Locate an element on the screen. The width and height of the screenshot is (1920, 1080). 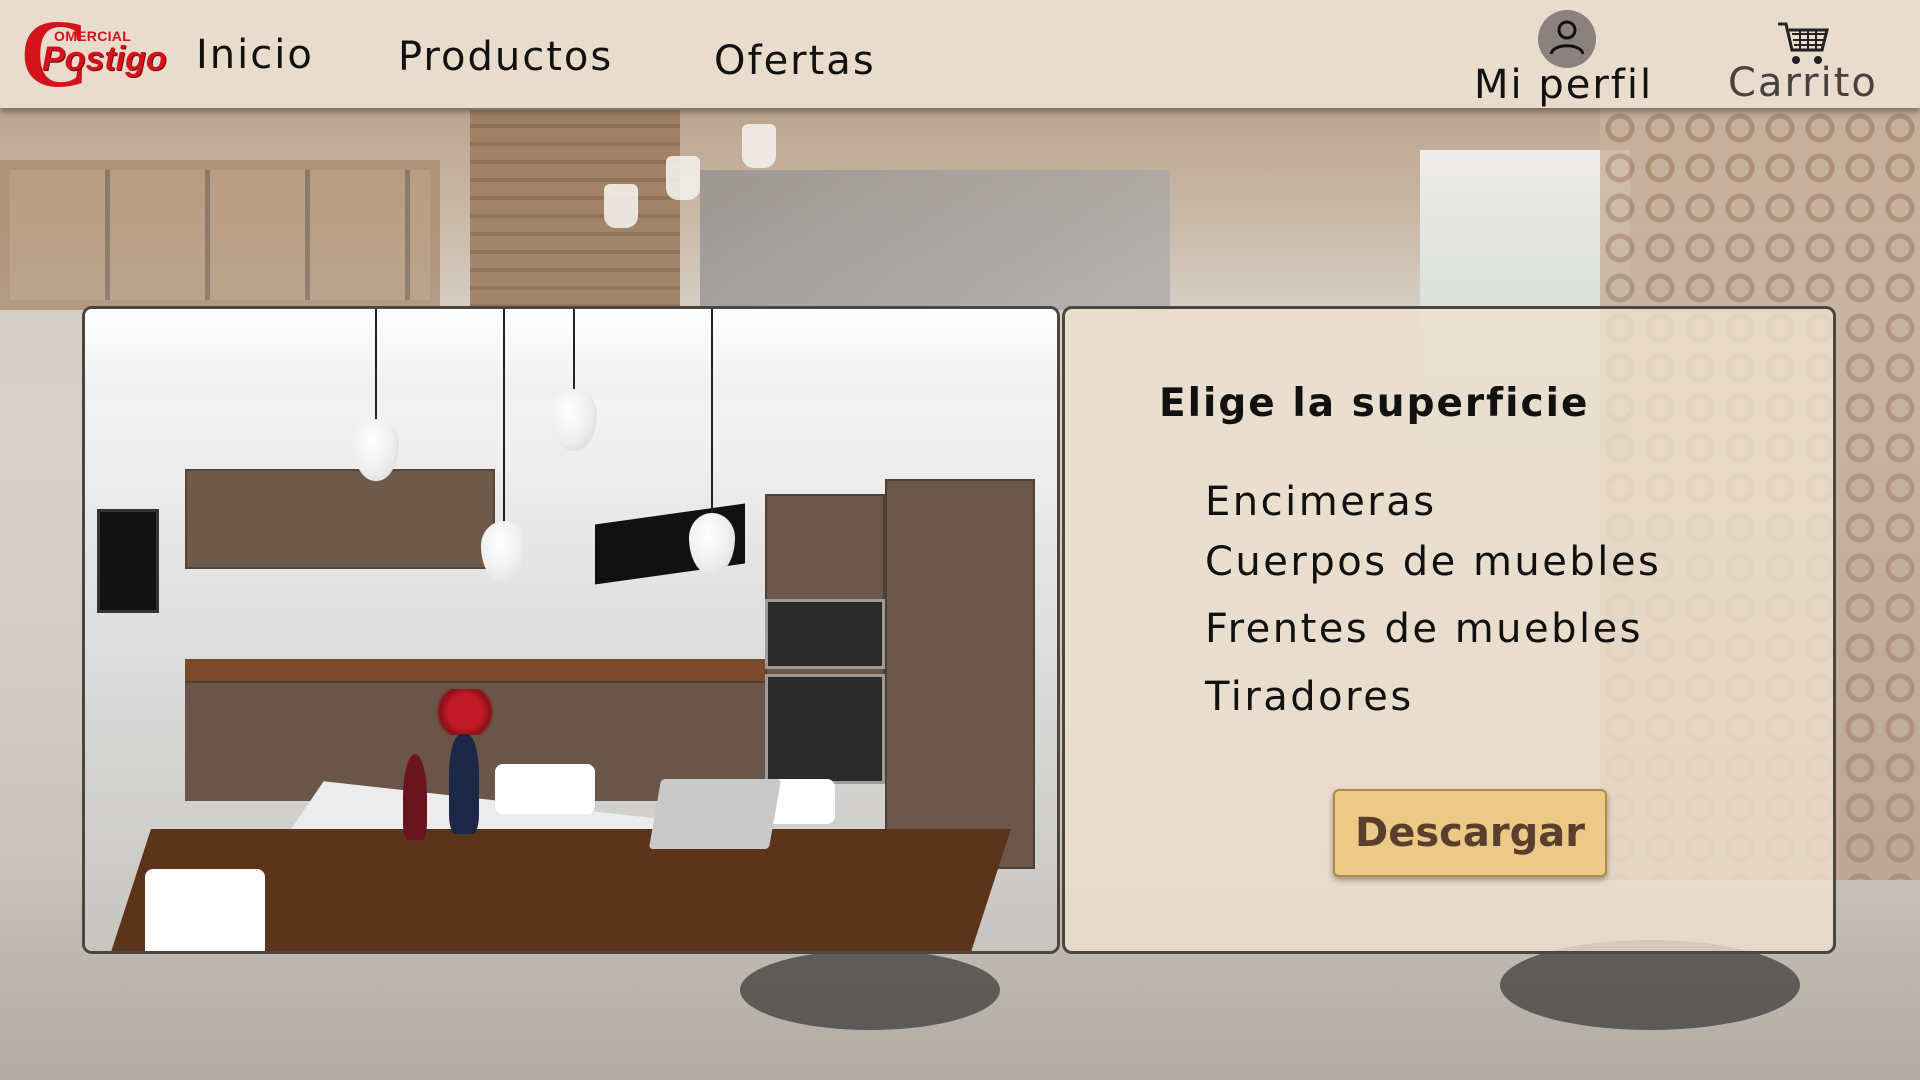
nav-link-productos: Productos is located at coordinates (505, 57).